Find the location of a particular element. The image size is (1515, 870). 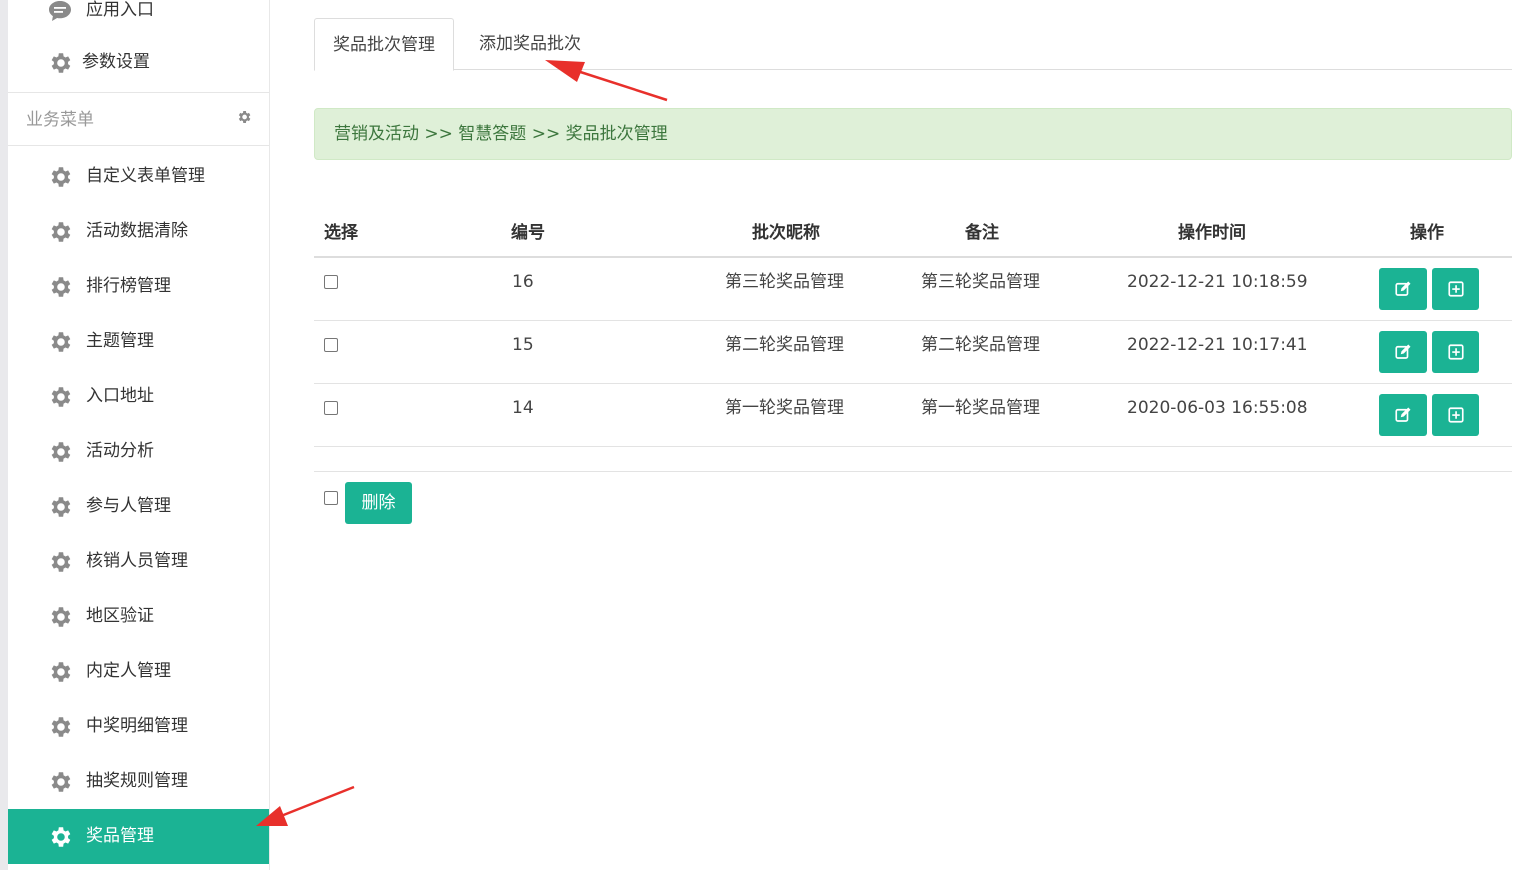

sidebar-item-label: 参数设置 is located at coordinates (116, 62).